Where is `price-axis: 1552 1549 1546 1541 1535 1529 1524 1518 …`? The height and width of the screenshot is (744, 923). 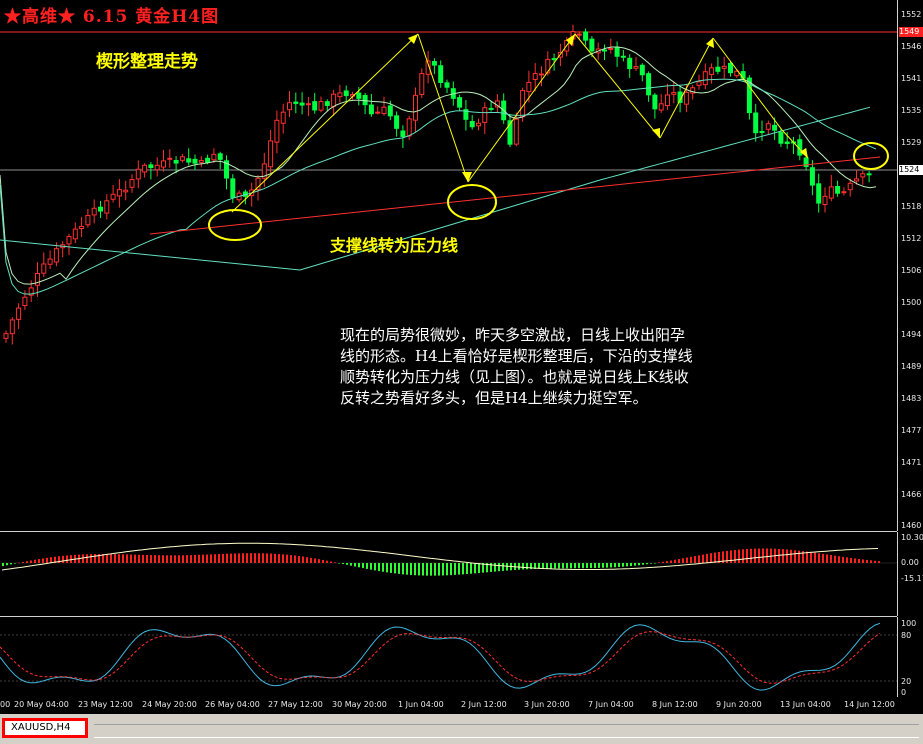
price-axis: 1552 1549 1546 1541 1535 1529 1524 1518 … is located at coordinates (910, 265).